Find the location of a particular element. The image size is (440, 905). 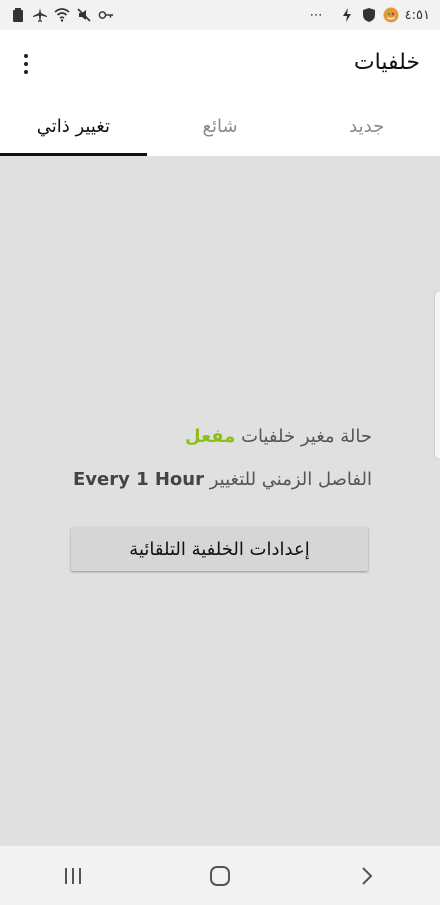

system-nav-bar is located at coordinates (220, 875).